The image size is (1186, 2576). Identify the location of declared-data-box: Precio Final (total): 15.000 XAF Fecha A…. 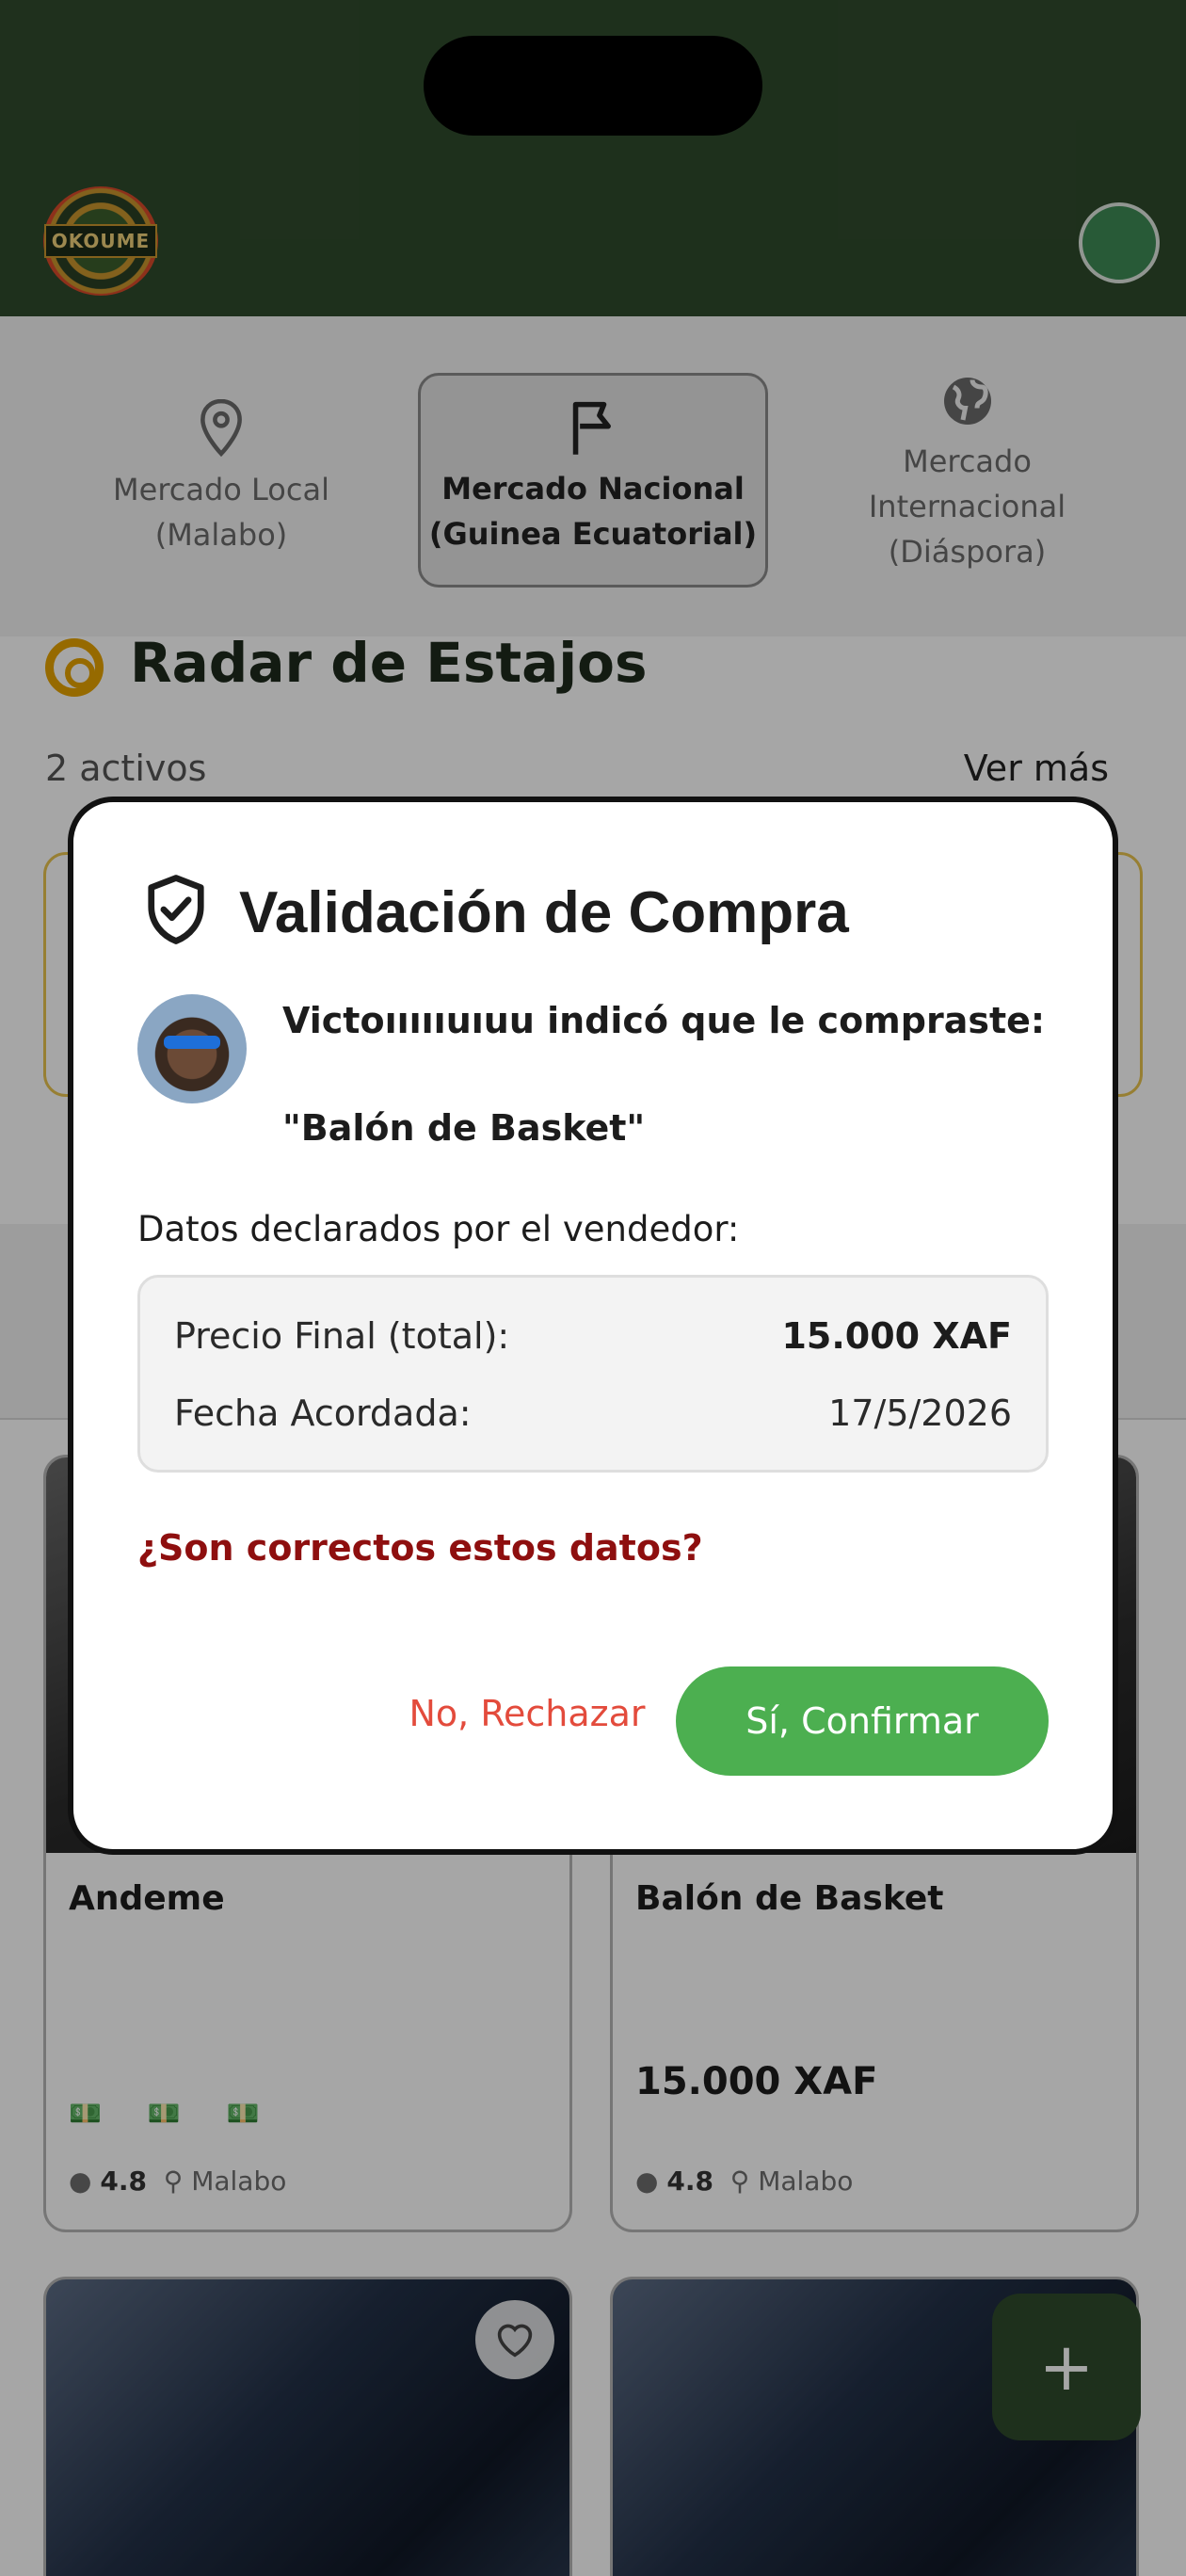
(593, 1374).